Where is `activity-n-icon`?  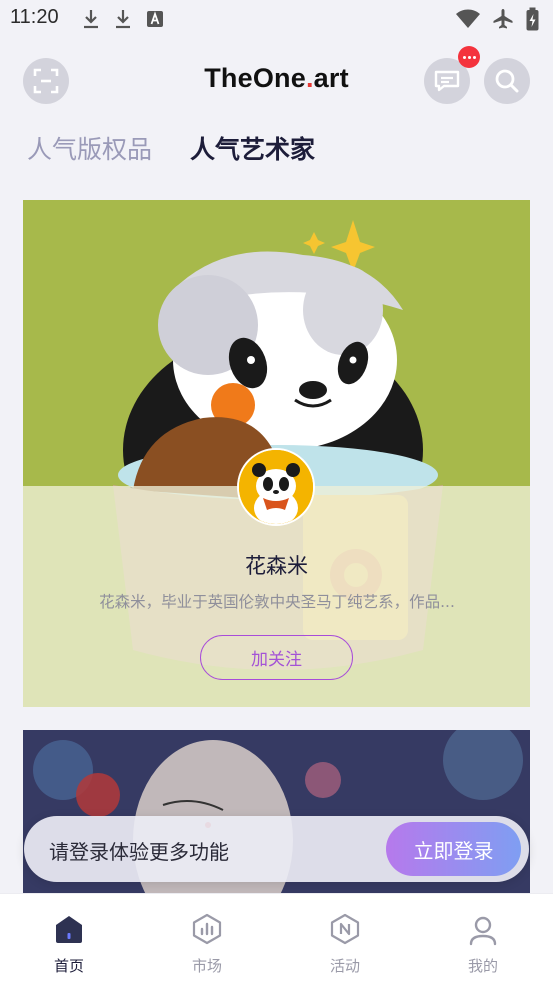
activity-n-icon is located at coordinates (345, 929).